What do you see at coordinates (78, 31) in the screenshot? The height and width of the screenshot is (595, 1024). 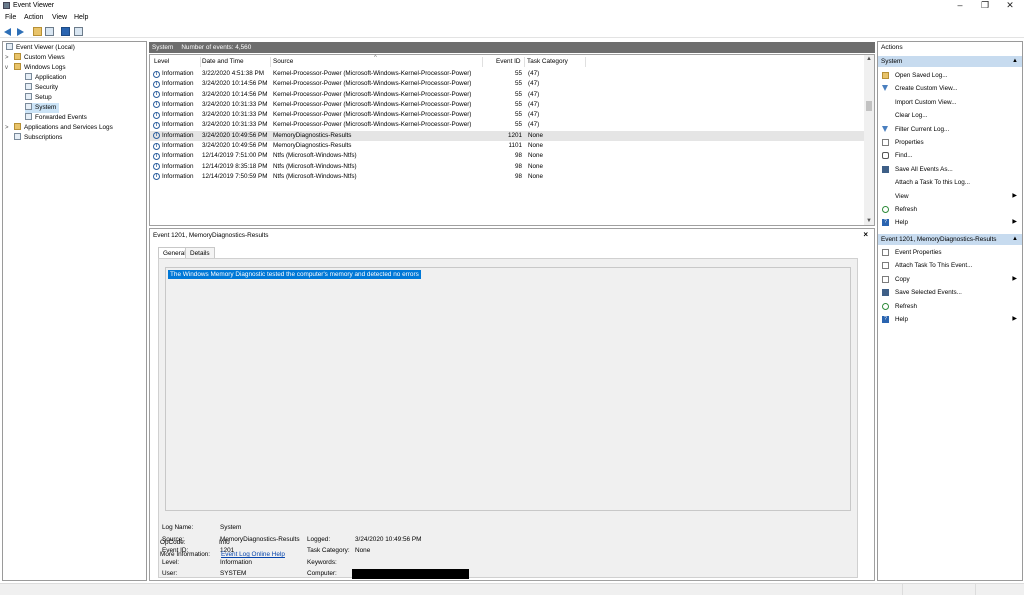 I see `show-hide-action-pane-icon` at bounding box center [78, 31].